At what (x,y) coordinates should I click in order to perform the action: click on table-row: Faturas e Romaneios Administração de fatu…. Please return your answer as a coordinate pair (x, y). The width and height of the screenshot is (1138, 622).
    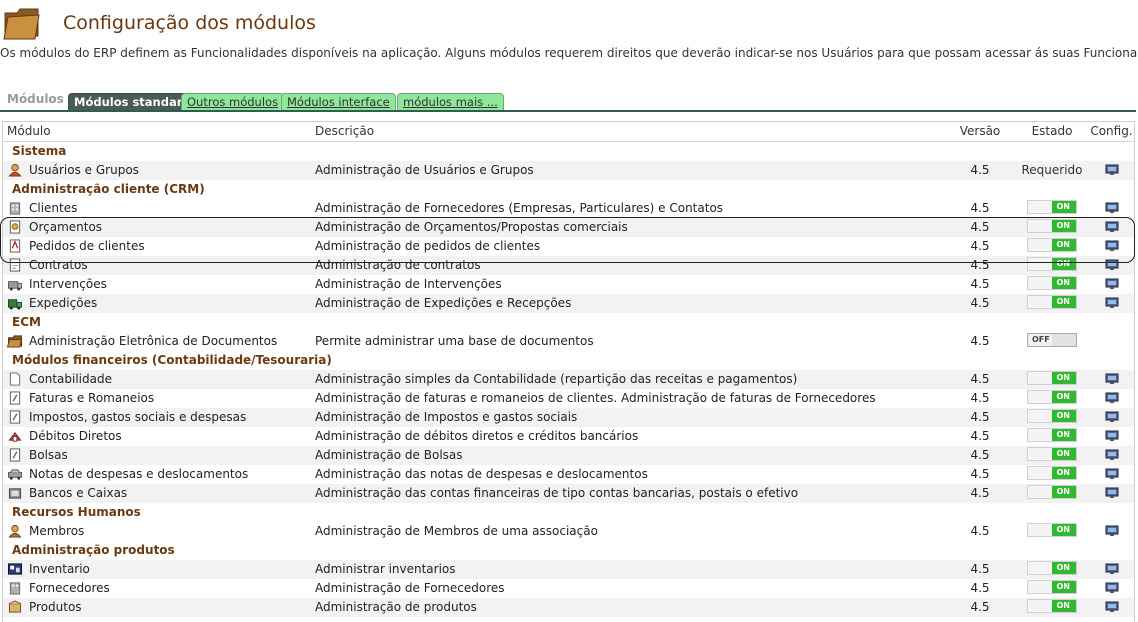
    Looking at the image, I should click on (568, 398).